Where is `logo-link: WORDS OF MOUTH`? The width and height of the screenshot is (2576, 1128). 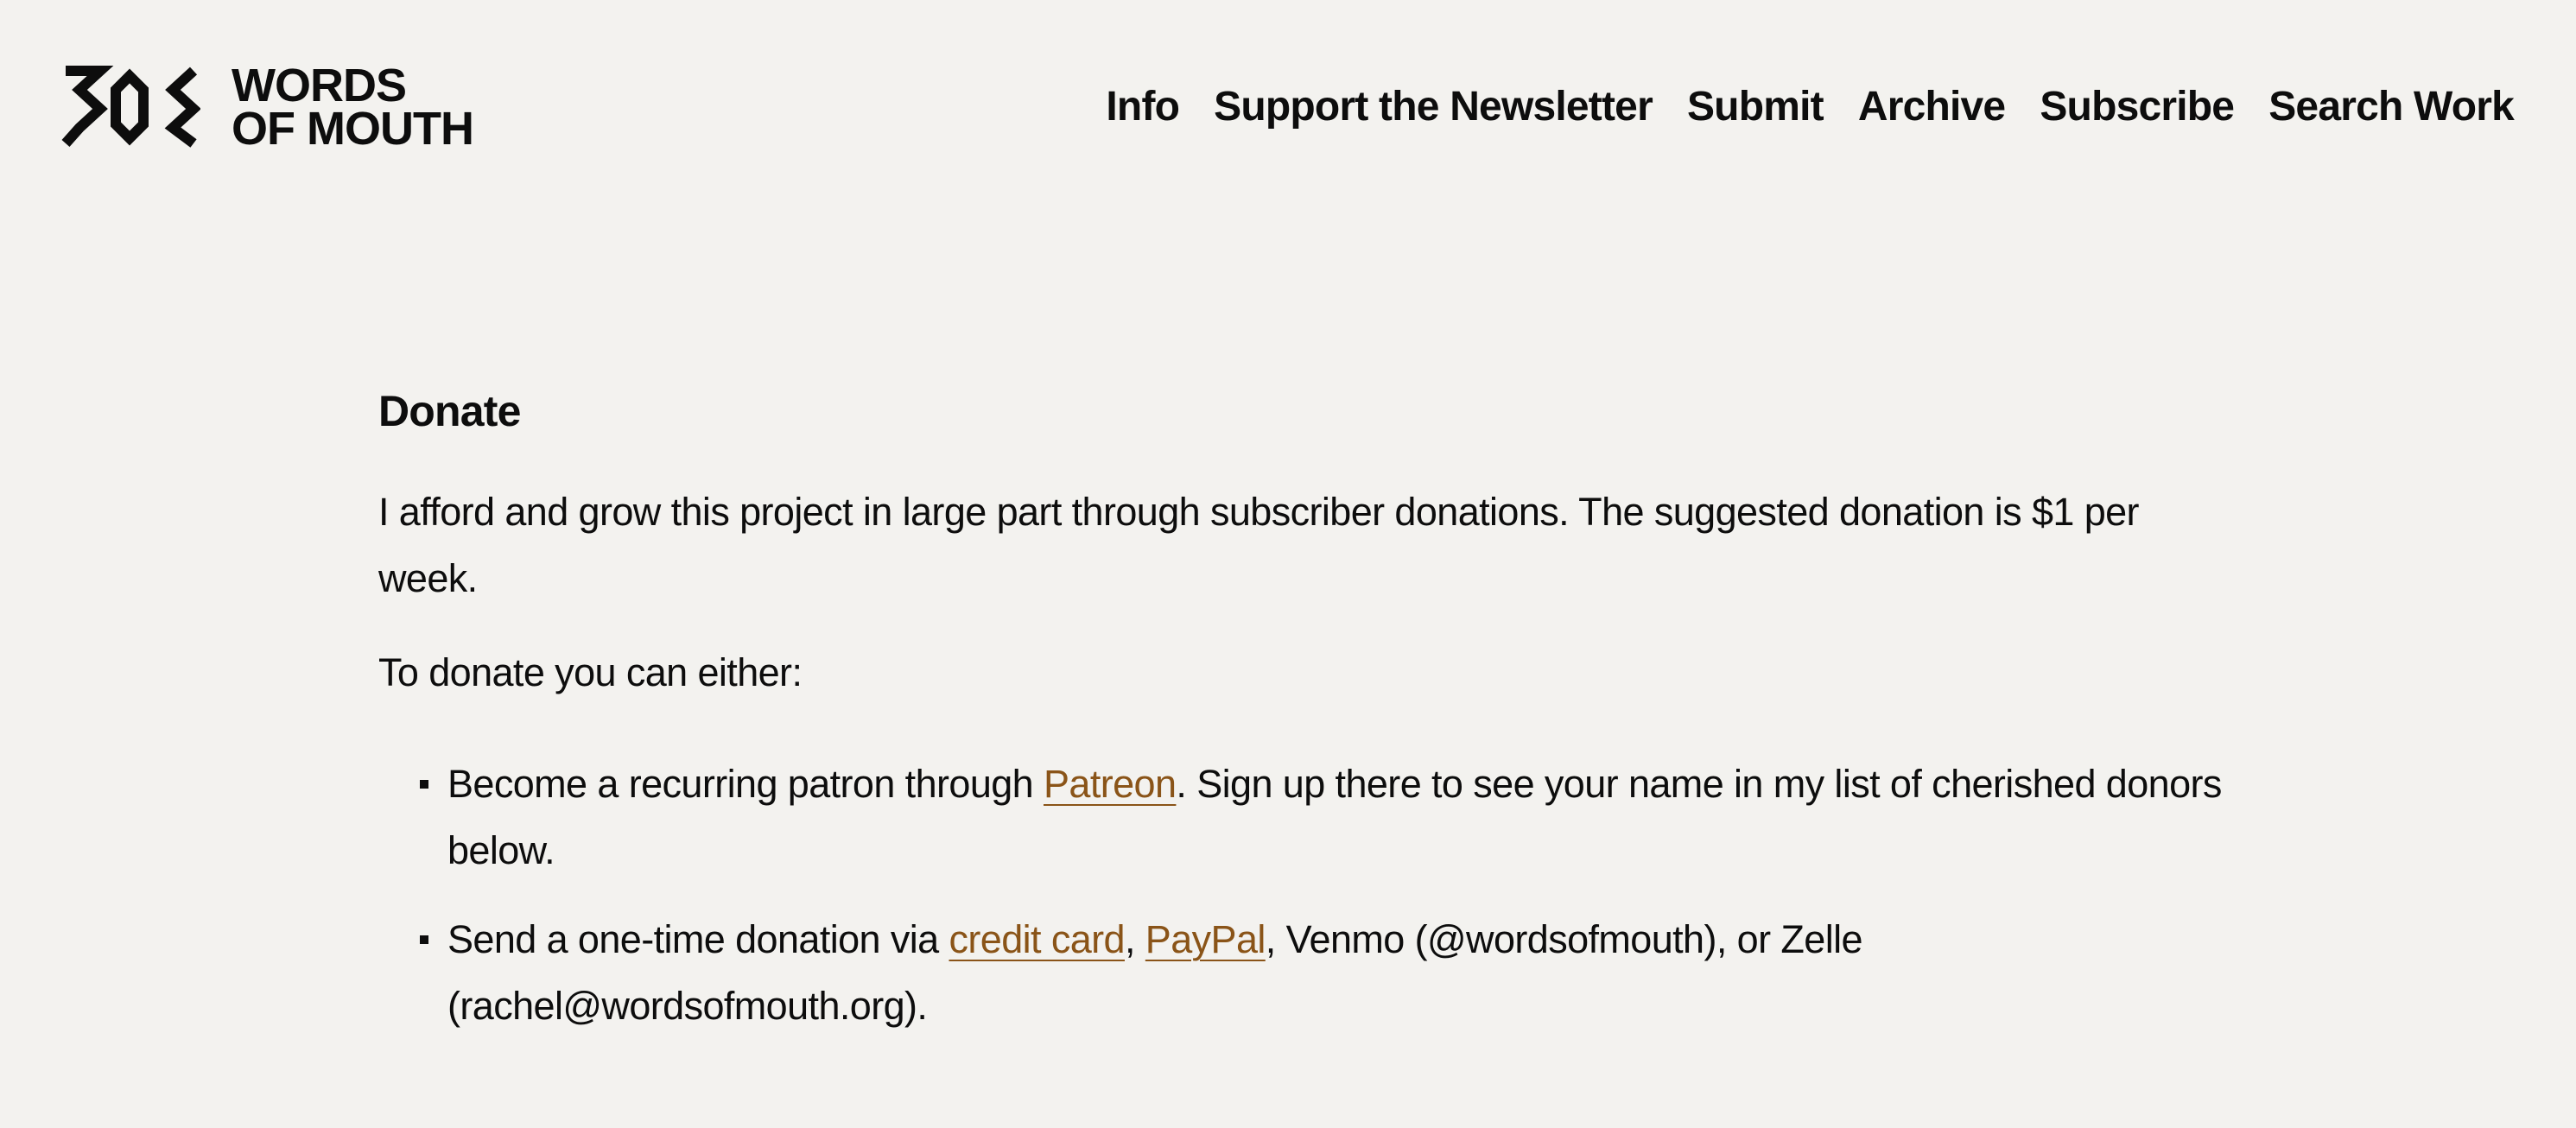 logo-link: WORDS OF MOUTH is located at coordinates (266, 107).